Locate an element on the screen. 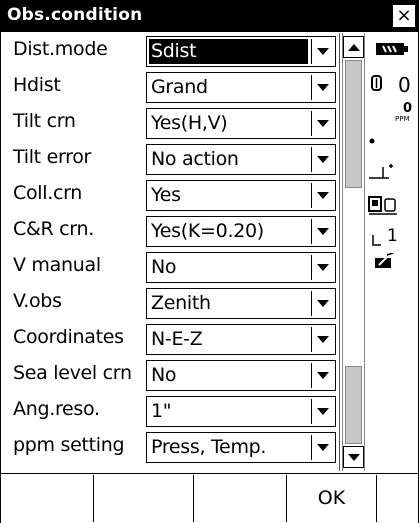 The width and height of the screenshot is (419, 523). hdist-label: Hdist is located at coordinates (37, 85).